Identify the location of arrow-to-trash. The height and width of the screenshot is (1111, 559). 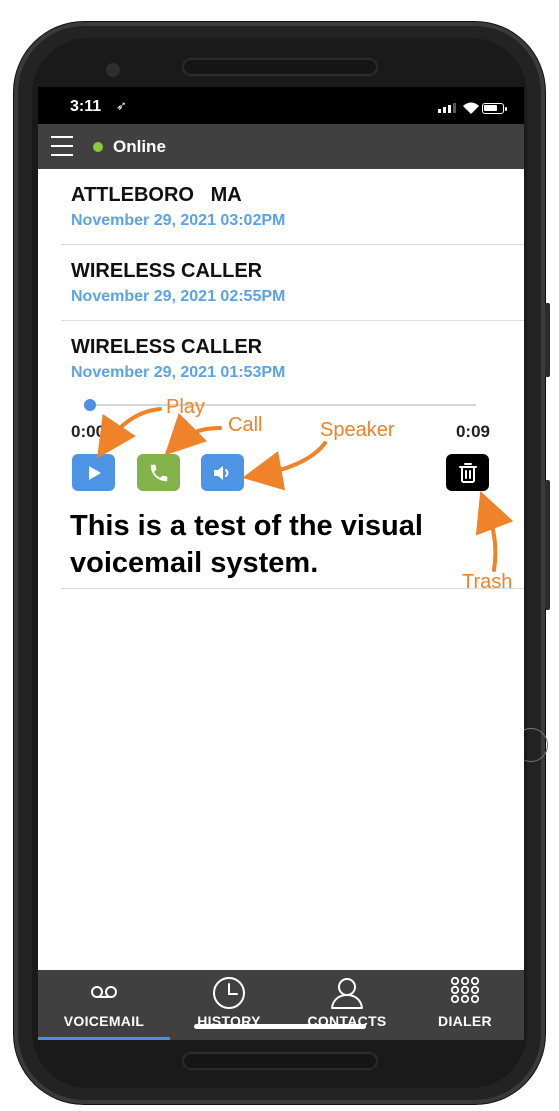
(494, 531).